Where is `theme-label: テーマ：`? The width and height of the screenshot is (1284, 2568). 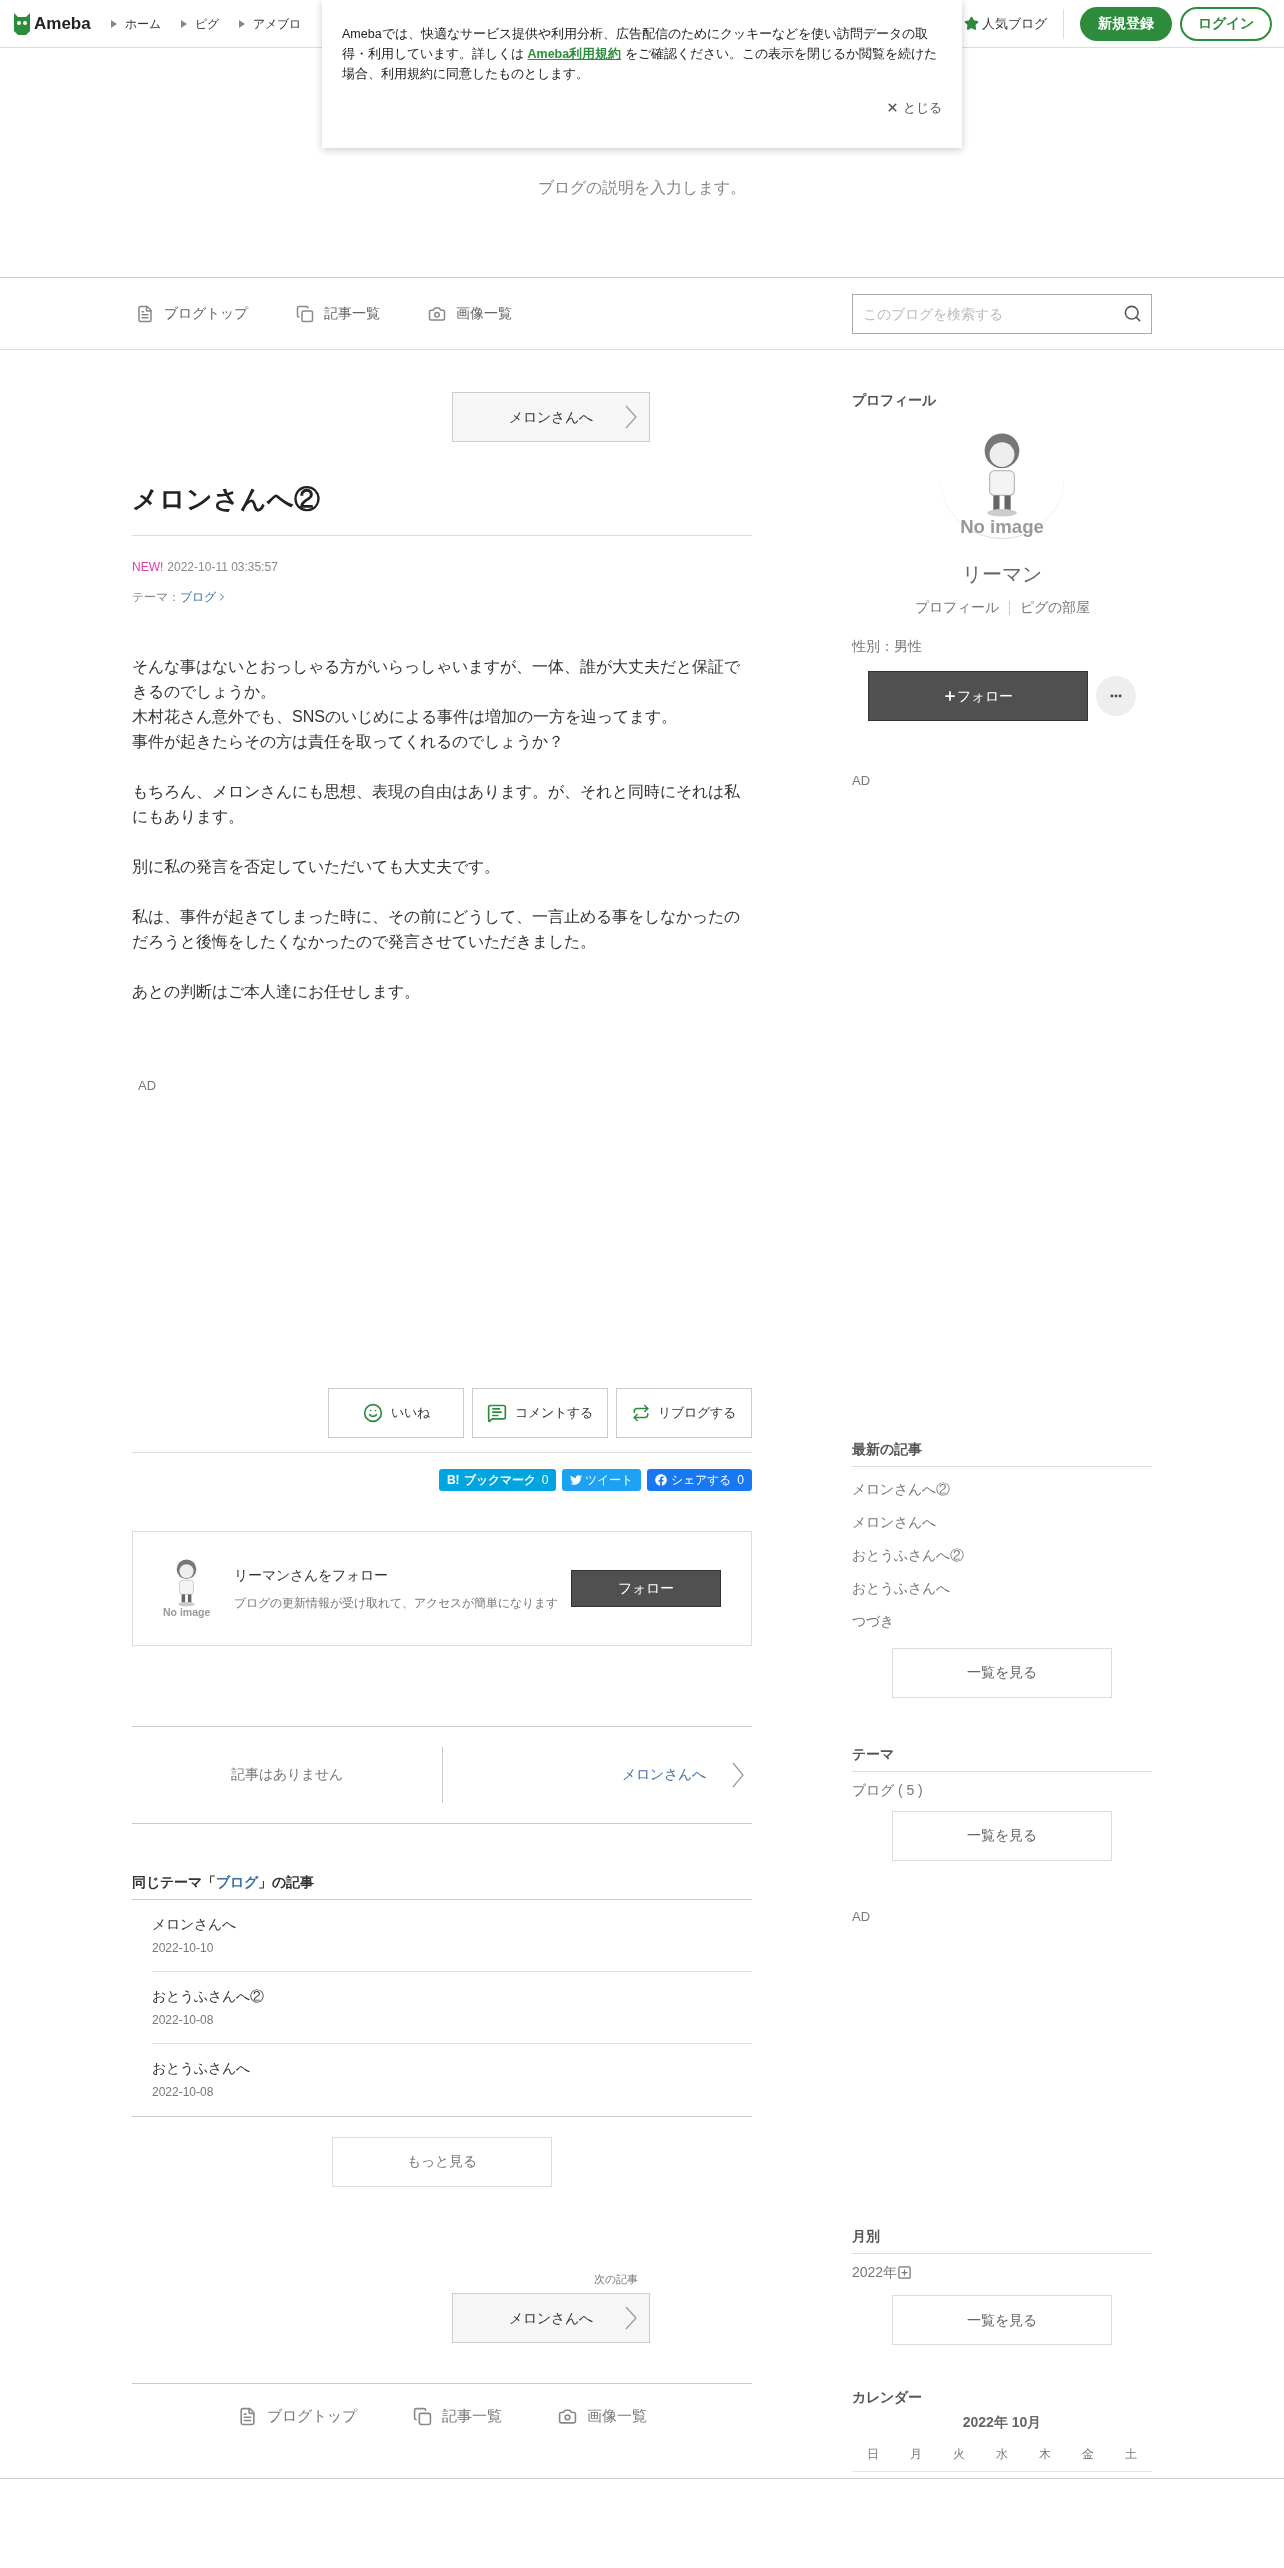 theme-label: テーマ： is located at coordinates (156, 597).